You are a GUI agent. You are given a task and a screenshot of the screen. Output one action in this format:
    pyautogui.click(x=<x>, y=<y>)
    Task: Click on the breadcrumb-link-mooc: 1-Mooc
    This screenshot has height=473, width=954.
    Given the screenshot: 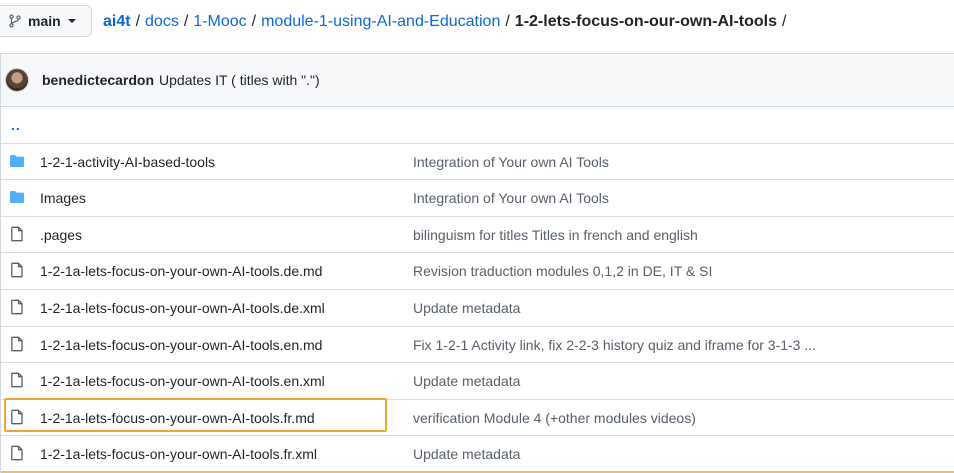 What is the action you would take?
    pyautogui.click(x=219, y=22)
    